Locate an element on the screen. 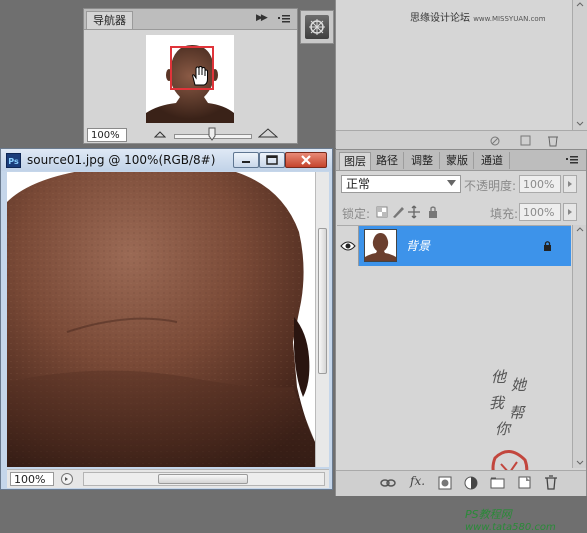 The height and width of the screenshot is (533, 587). tab-adjustments: 调整 is located at coordinates (422, 160).